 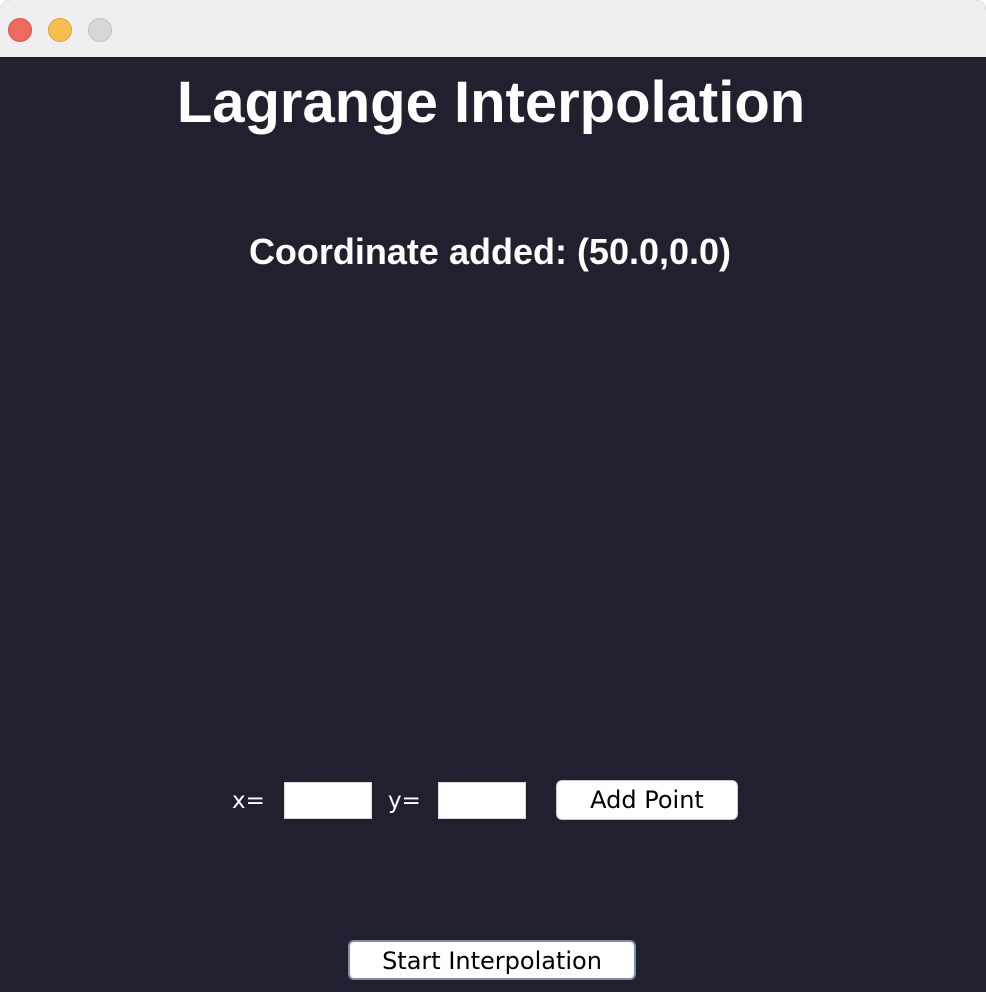 What do you see at coordinates (60, 30) in the screenshot?
I see `minimize-window-button` at bounding box center [60, 30].